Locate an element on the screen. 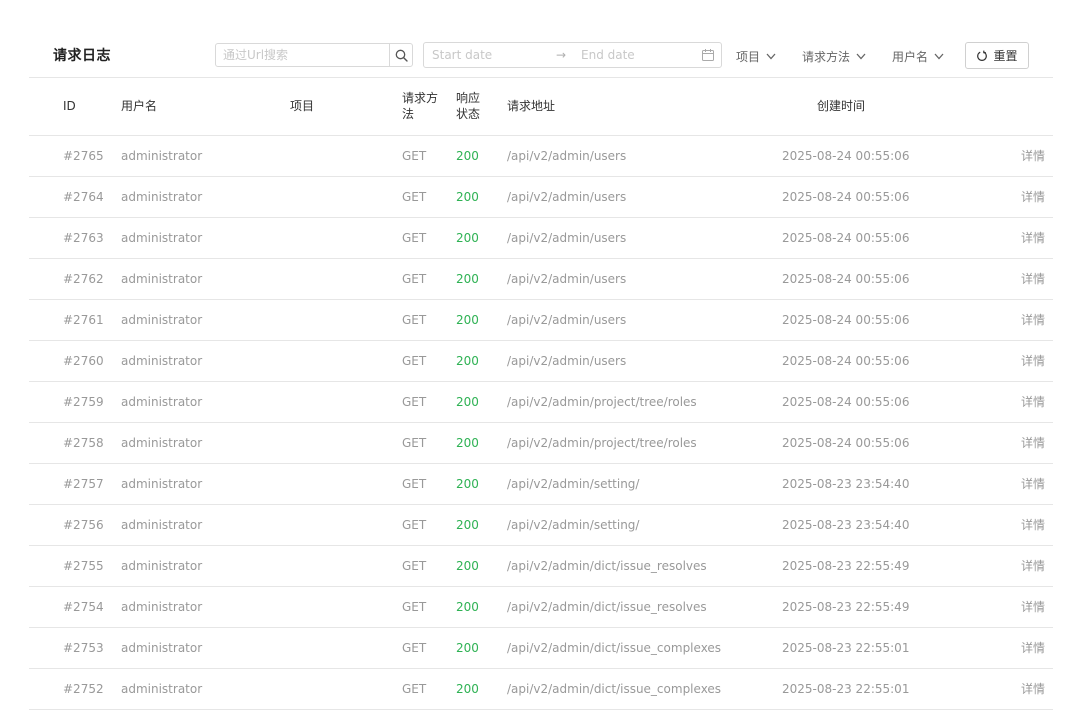 The width and height of the screenshot is (1084, 718). search-button is located at coordinates (400, 55).